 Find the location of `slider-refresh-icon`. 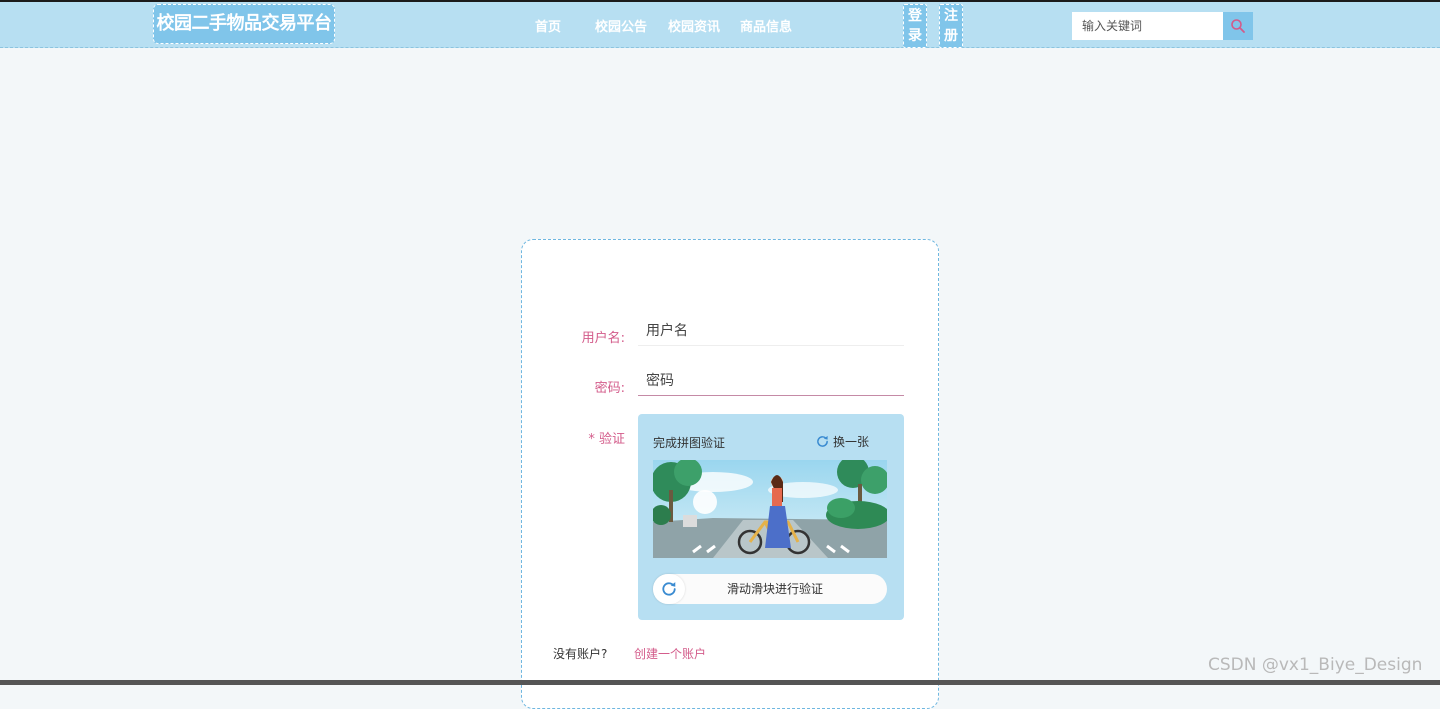

slider-refresh-icon is located at coordinates (669, 589).